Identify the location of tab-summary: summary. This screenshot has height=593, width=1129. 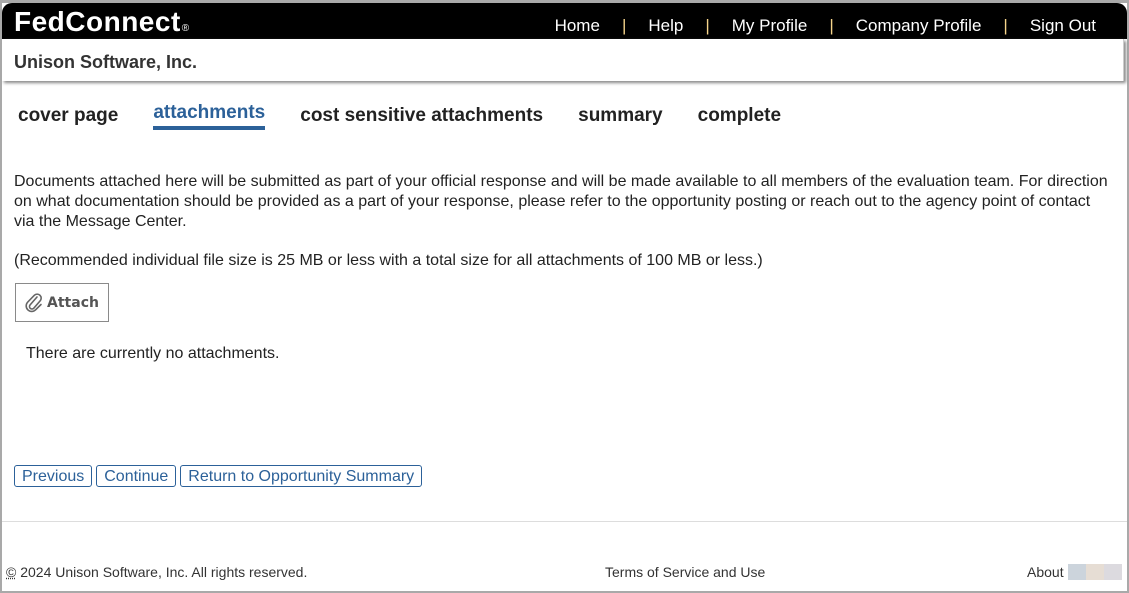
(620, 117).